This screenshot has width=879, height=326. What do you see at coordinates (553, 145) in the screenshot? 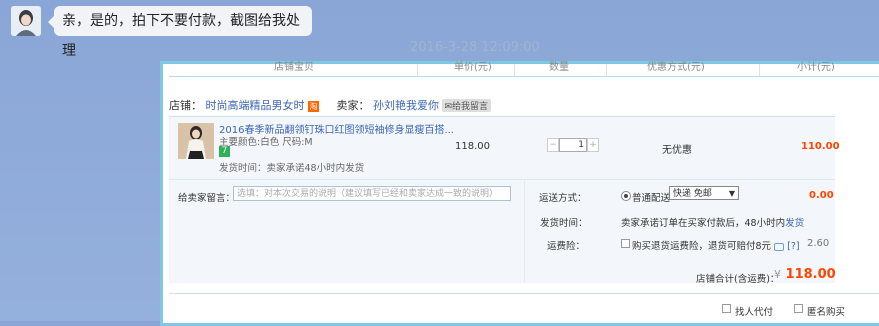
I see `qty-minus-button: −` at bounding box center [553, 145].